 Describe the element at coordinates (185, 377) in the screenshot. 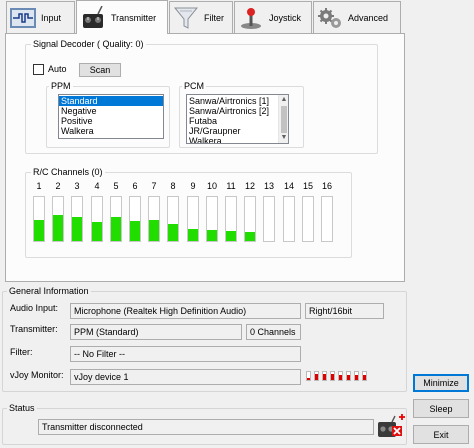

I see `vjoy-device-field: vJoy device 1` at that location.